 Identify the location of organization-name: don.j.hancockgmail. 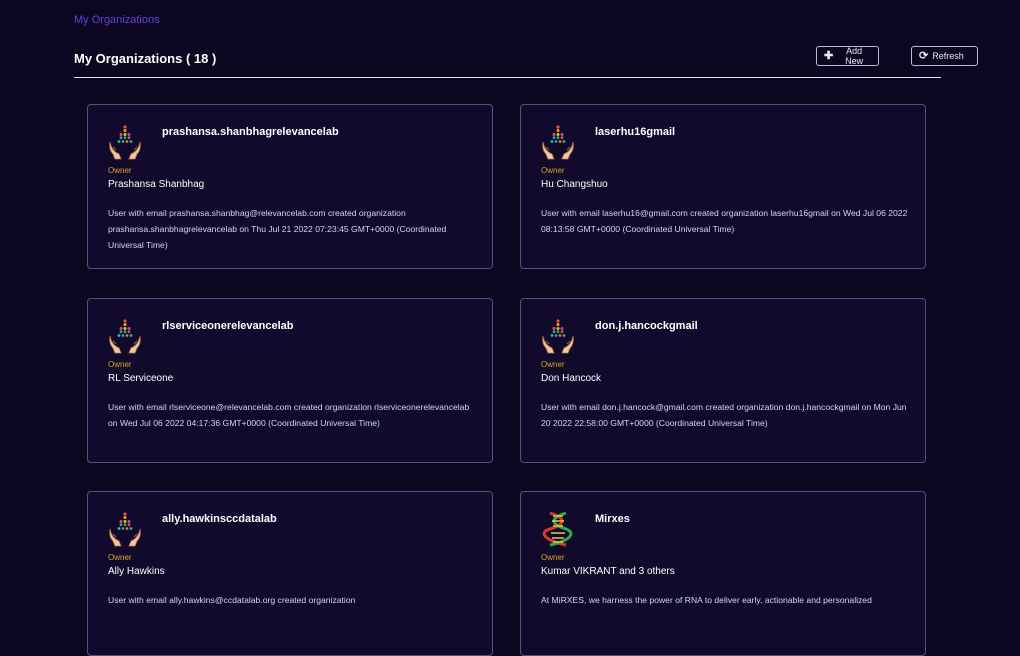
(646, 326).